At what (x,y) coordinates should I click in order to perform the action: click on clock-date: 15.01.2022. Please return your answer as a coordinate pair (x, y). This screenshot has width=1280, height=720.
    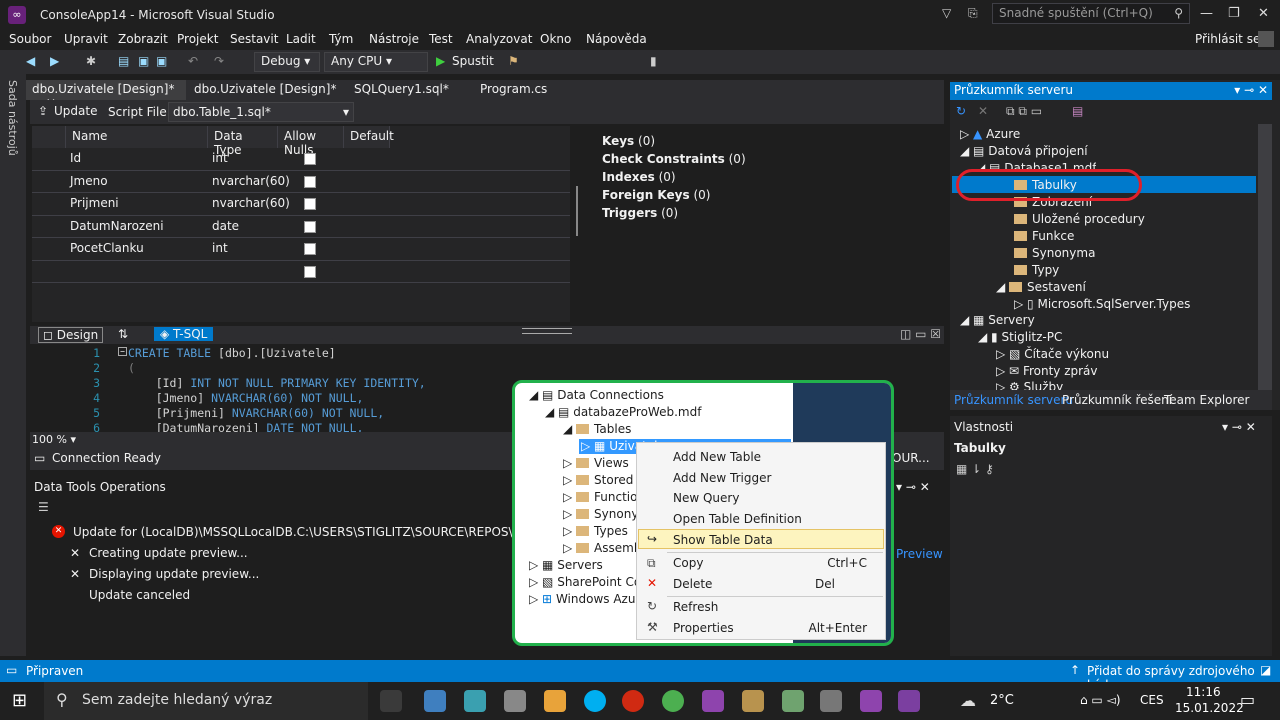
    Looking at the image, I should click on (1209, 708).